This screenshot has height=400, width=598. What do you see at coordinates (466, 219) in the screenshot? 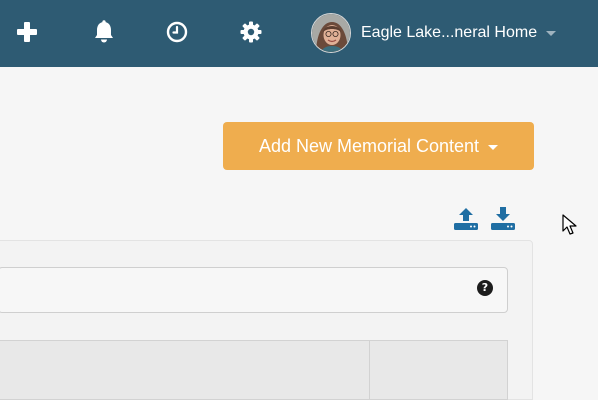
I see `upload-icon` at bounding box center [466, 219].